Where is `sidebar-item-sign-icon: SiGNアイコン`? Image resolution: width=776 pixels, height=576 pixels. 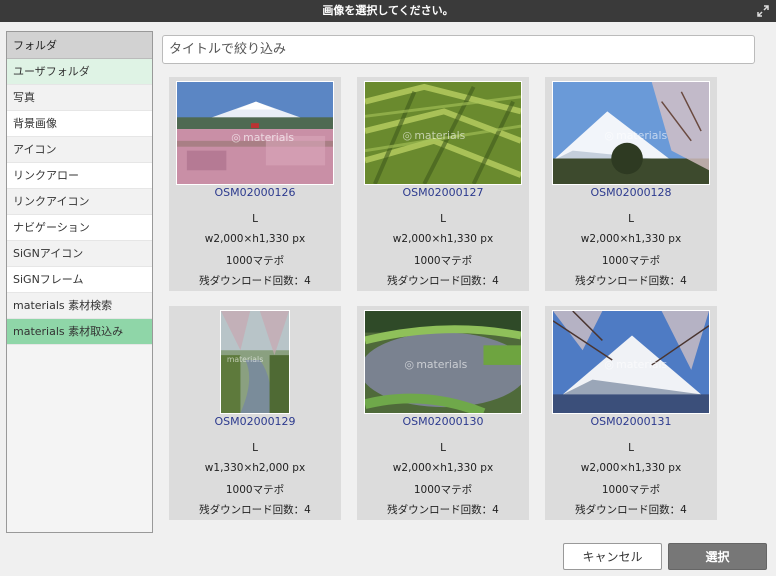 sidebar-item-sign-icon: SiGNアイコン is located at coordinates (79, 254).